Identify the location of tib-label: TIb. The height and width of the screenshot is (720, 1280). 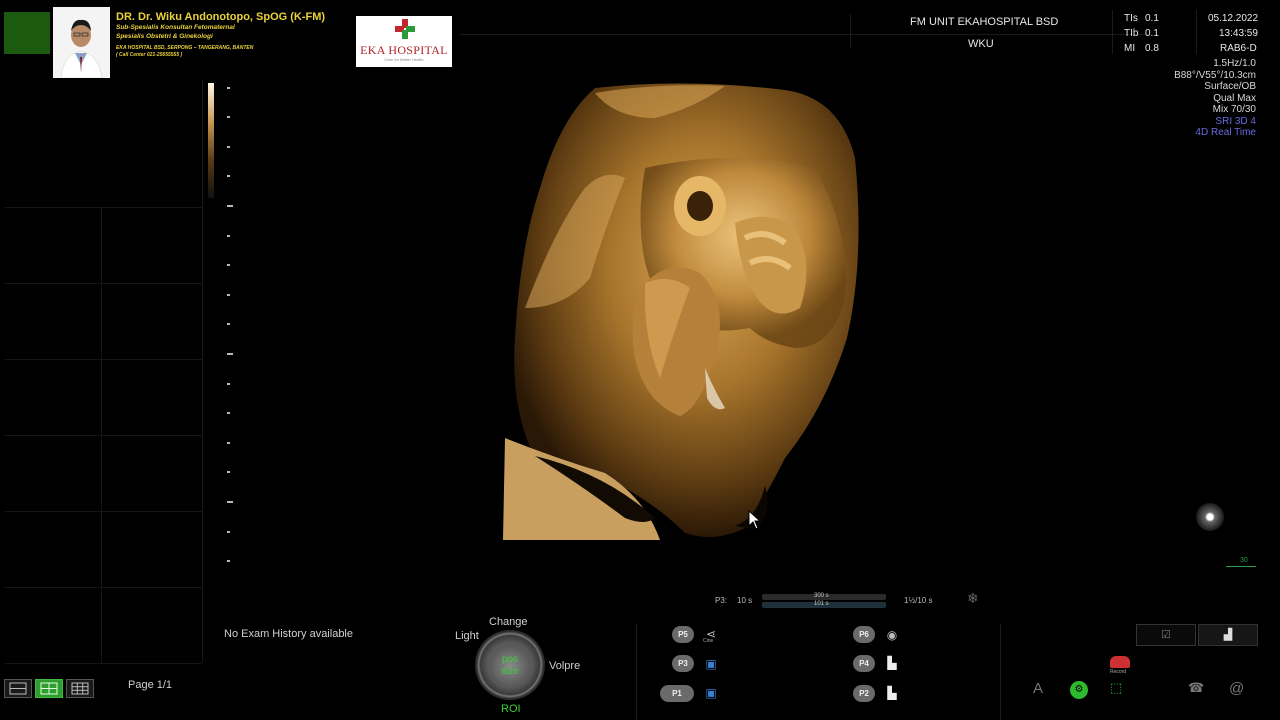
(1131, 33).